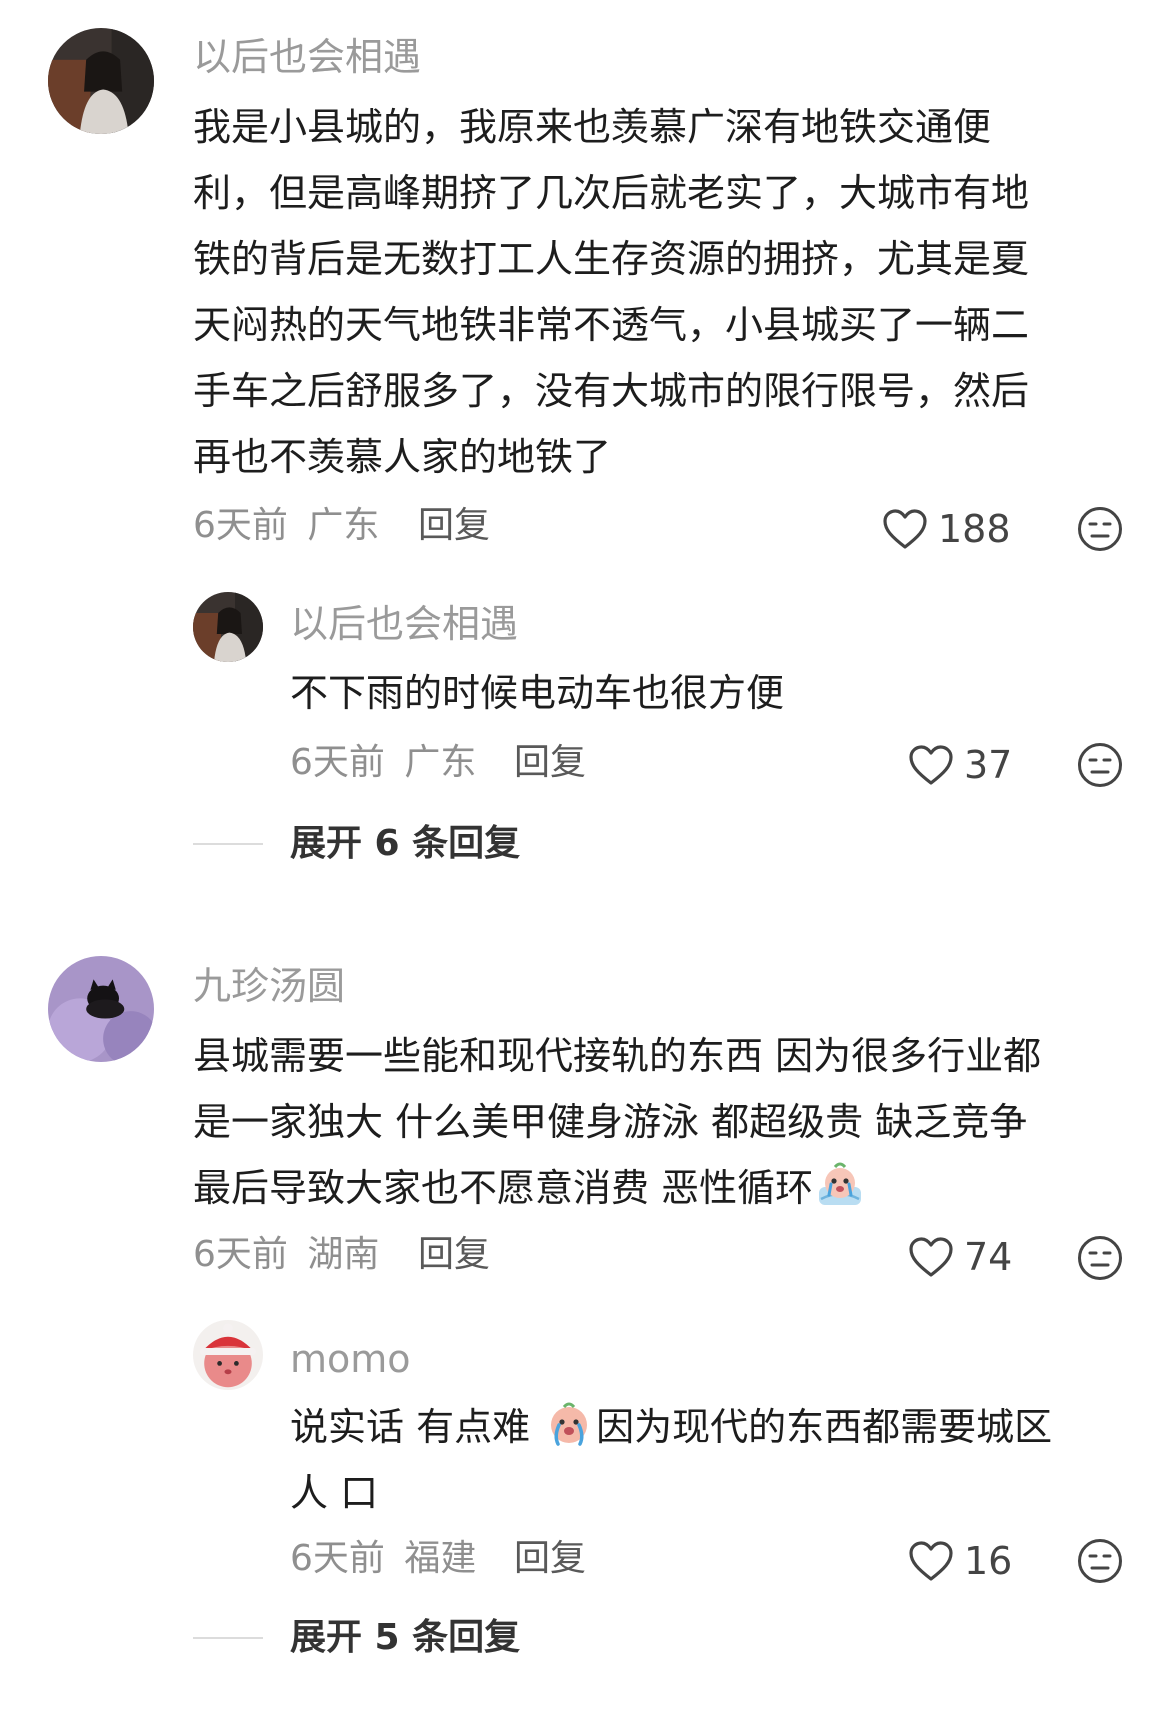 The width and height of the screenshot is (1170, 1711). Describe the element at coordinates (537, 693) in the screenshot. I see `reply-text: 不下雨的时候电动车也很方便` at that location.